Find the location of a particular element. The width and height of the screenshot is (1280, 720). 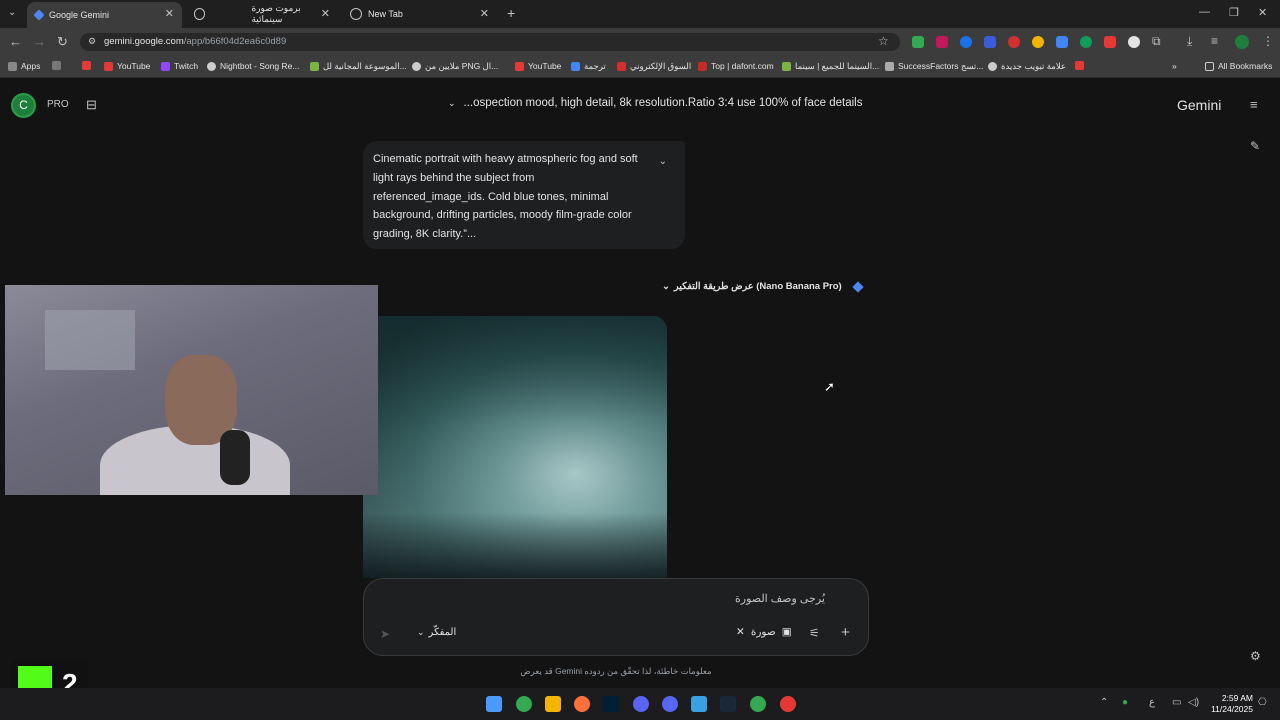

gemini-icon is located at coordinates (39, 15).